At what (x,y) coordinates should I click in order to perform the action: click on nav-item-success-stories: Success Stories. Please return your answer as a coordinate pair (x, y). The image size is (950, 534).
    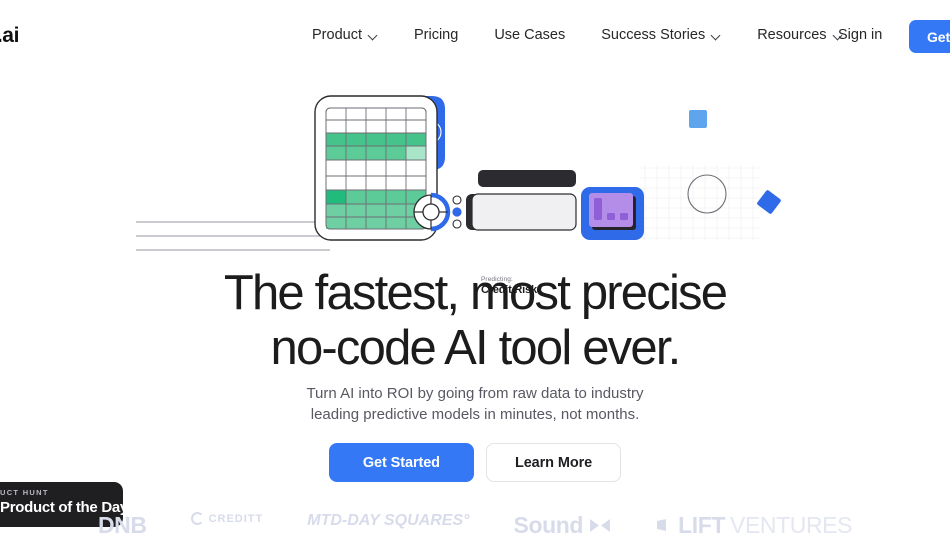
    Looking at the image, I should click on (661, 35).